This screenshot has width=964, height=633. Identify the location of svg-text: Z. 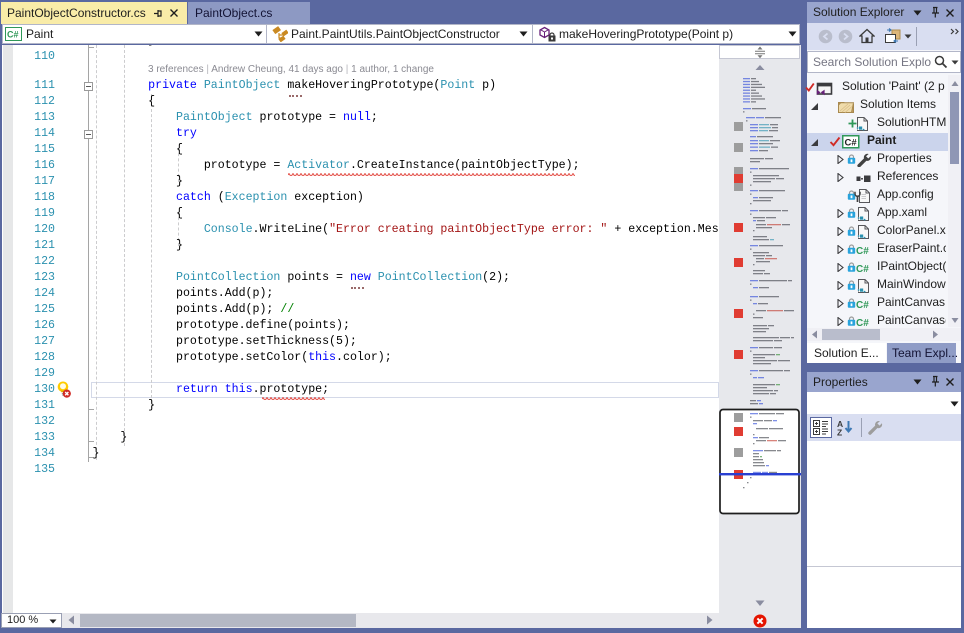
(839, 432).